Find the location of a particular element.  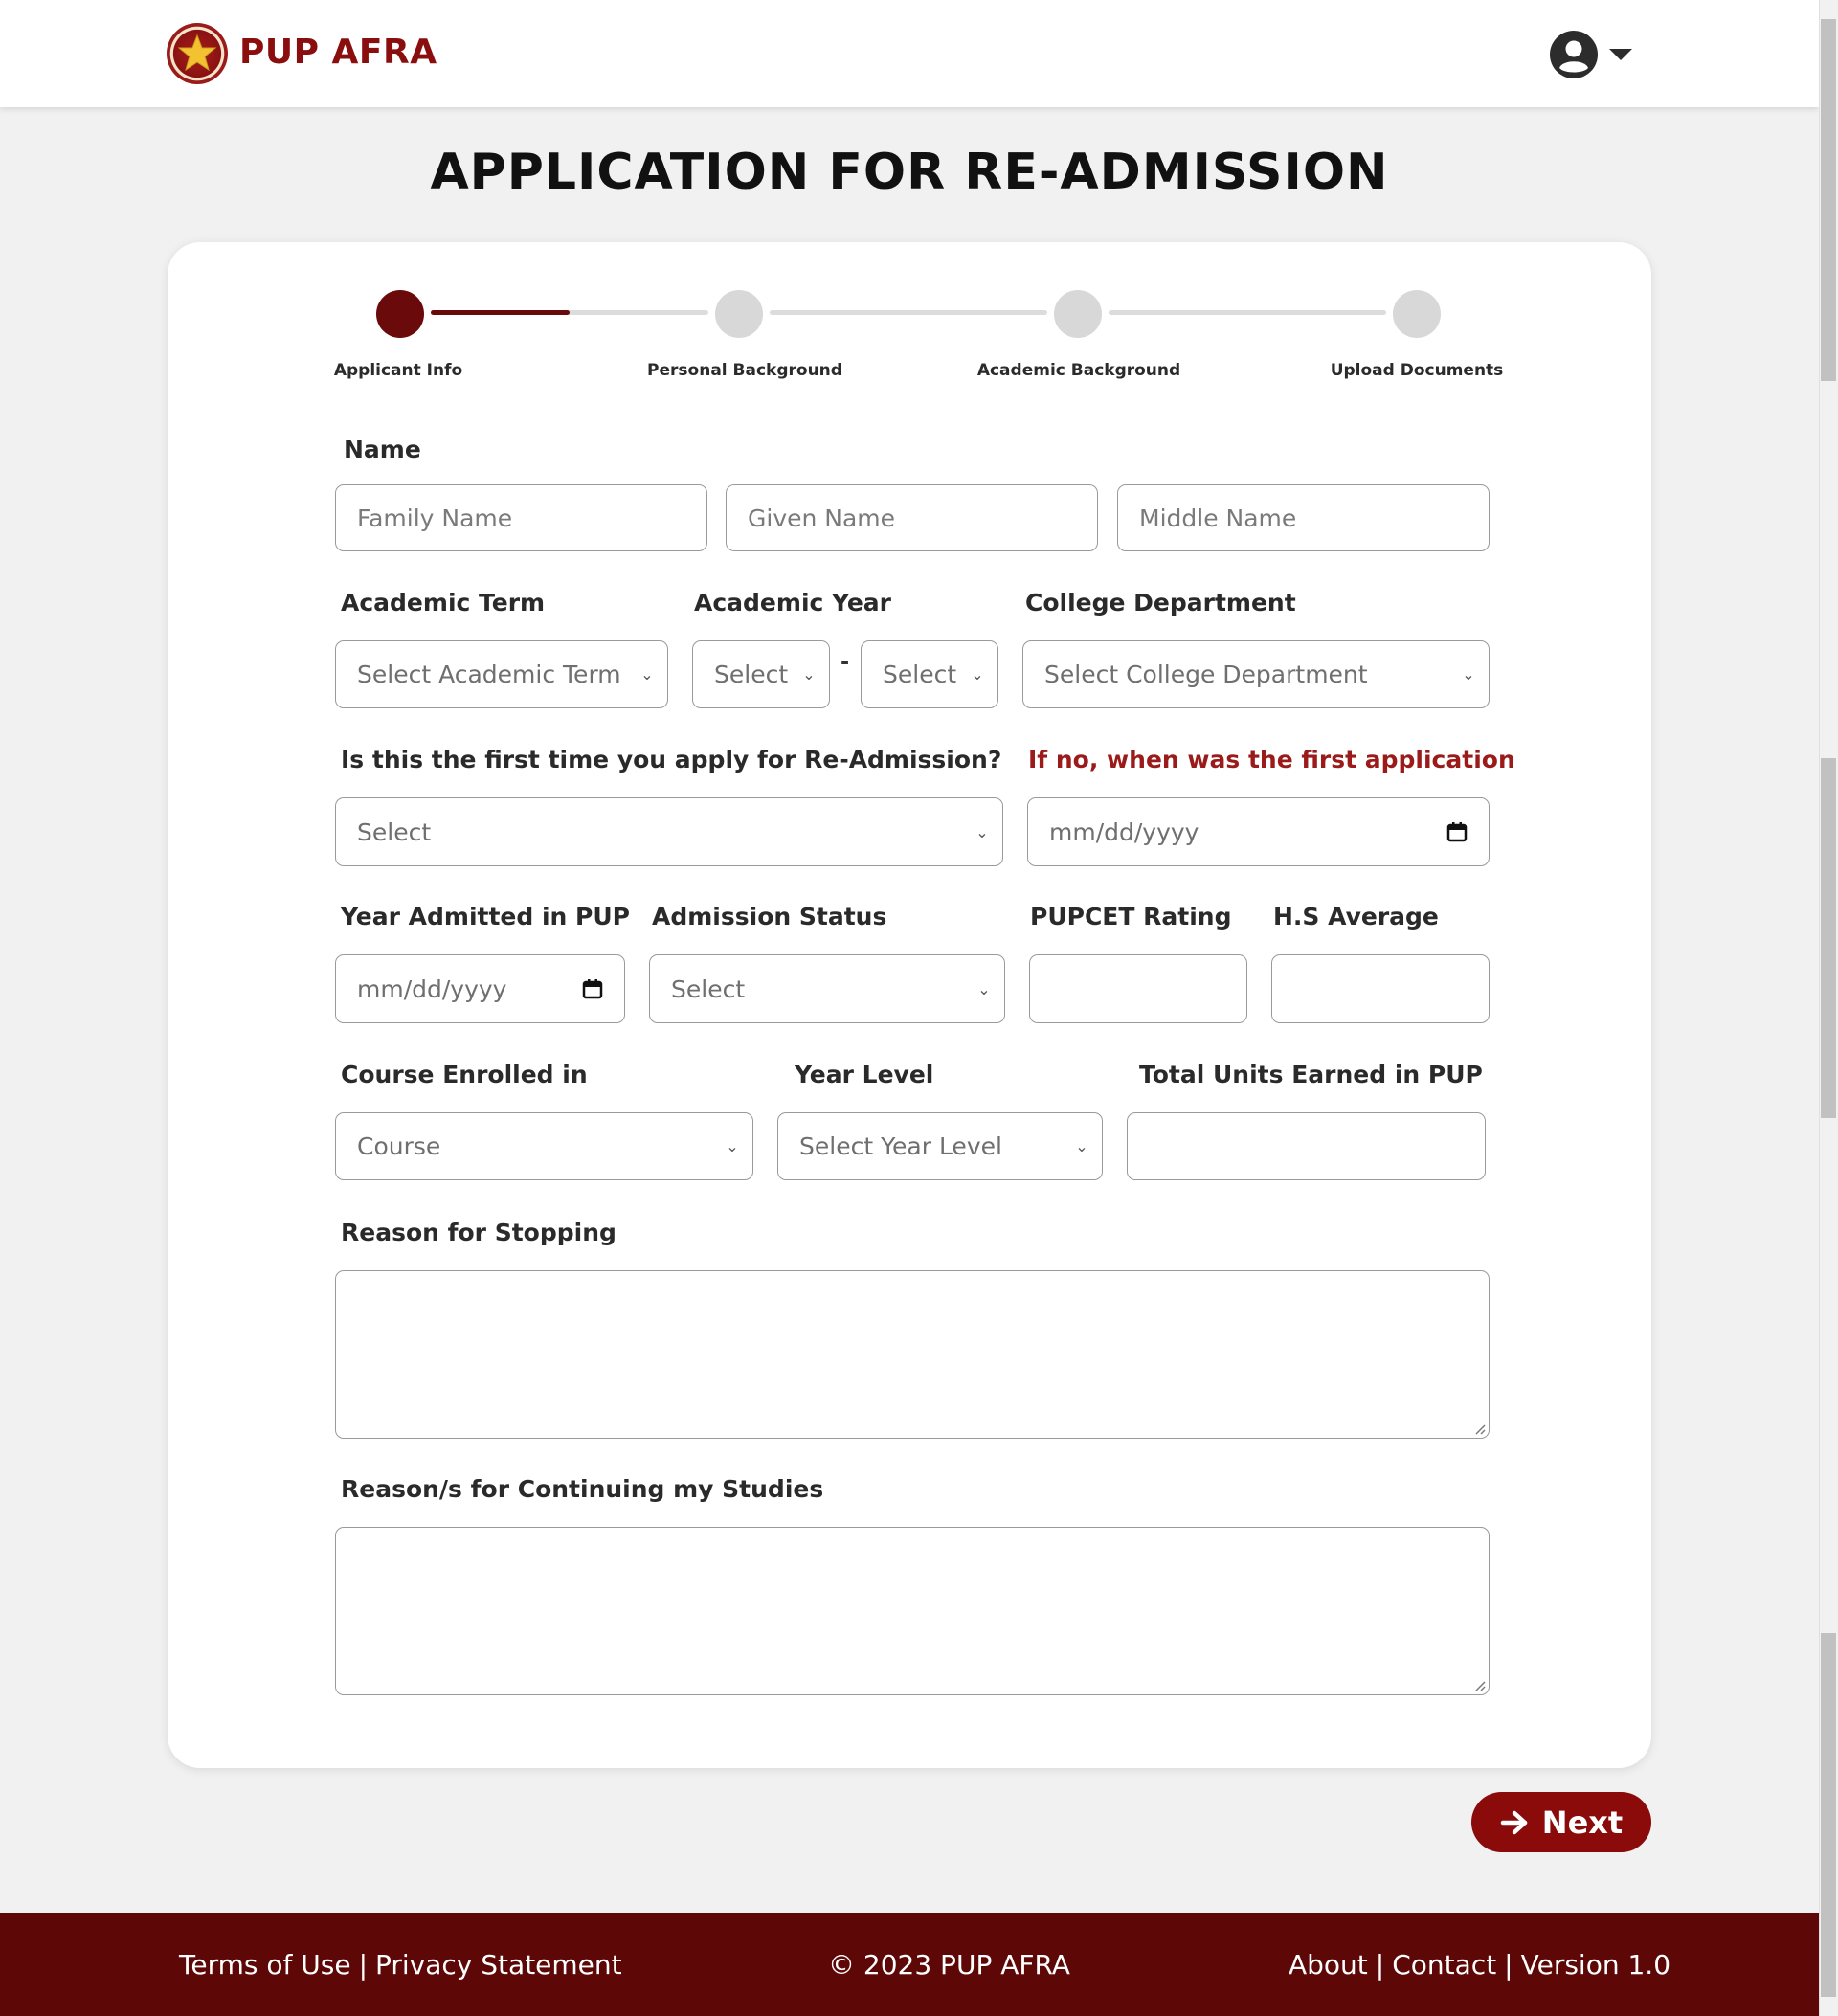

arrow-right-icon is located at coordinates (1514, 1822).